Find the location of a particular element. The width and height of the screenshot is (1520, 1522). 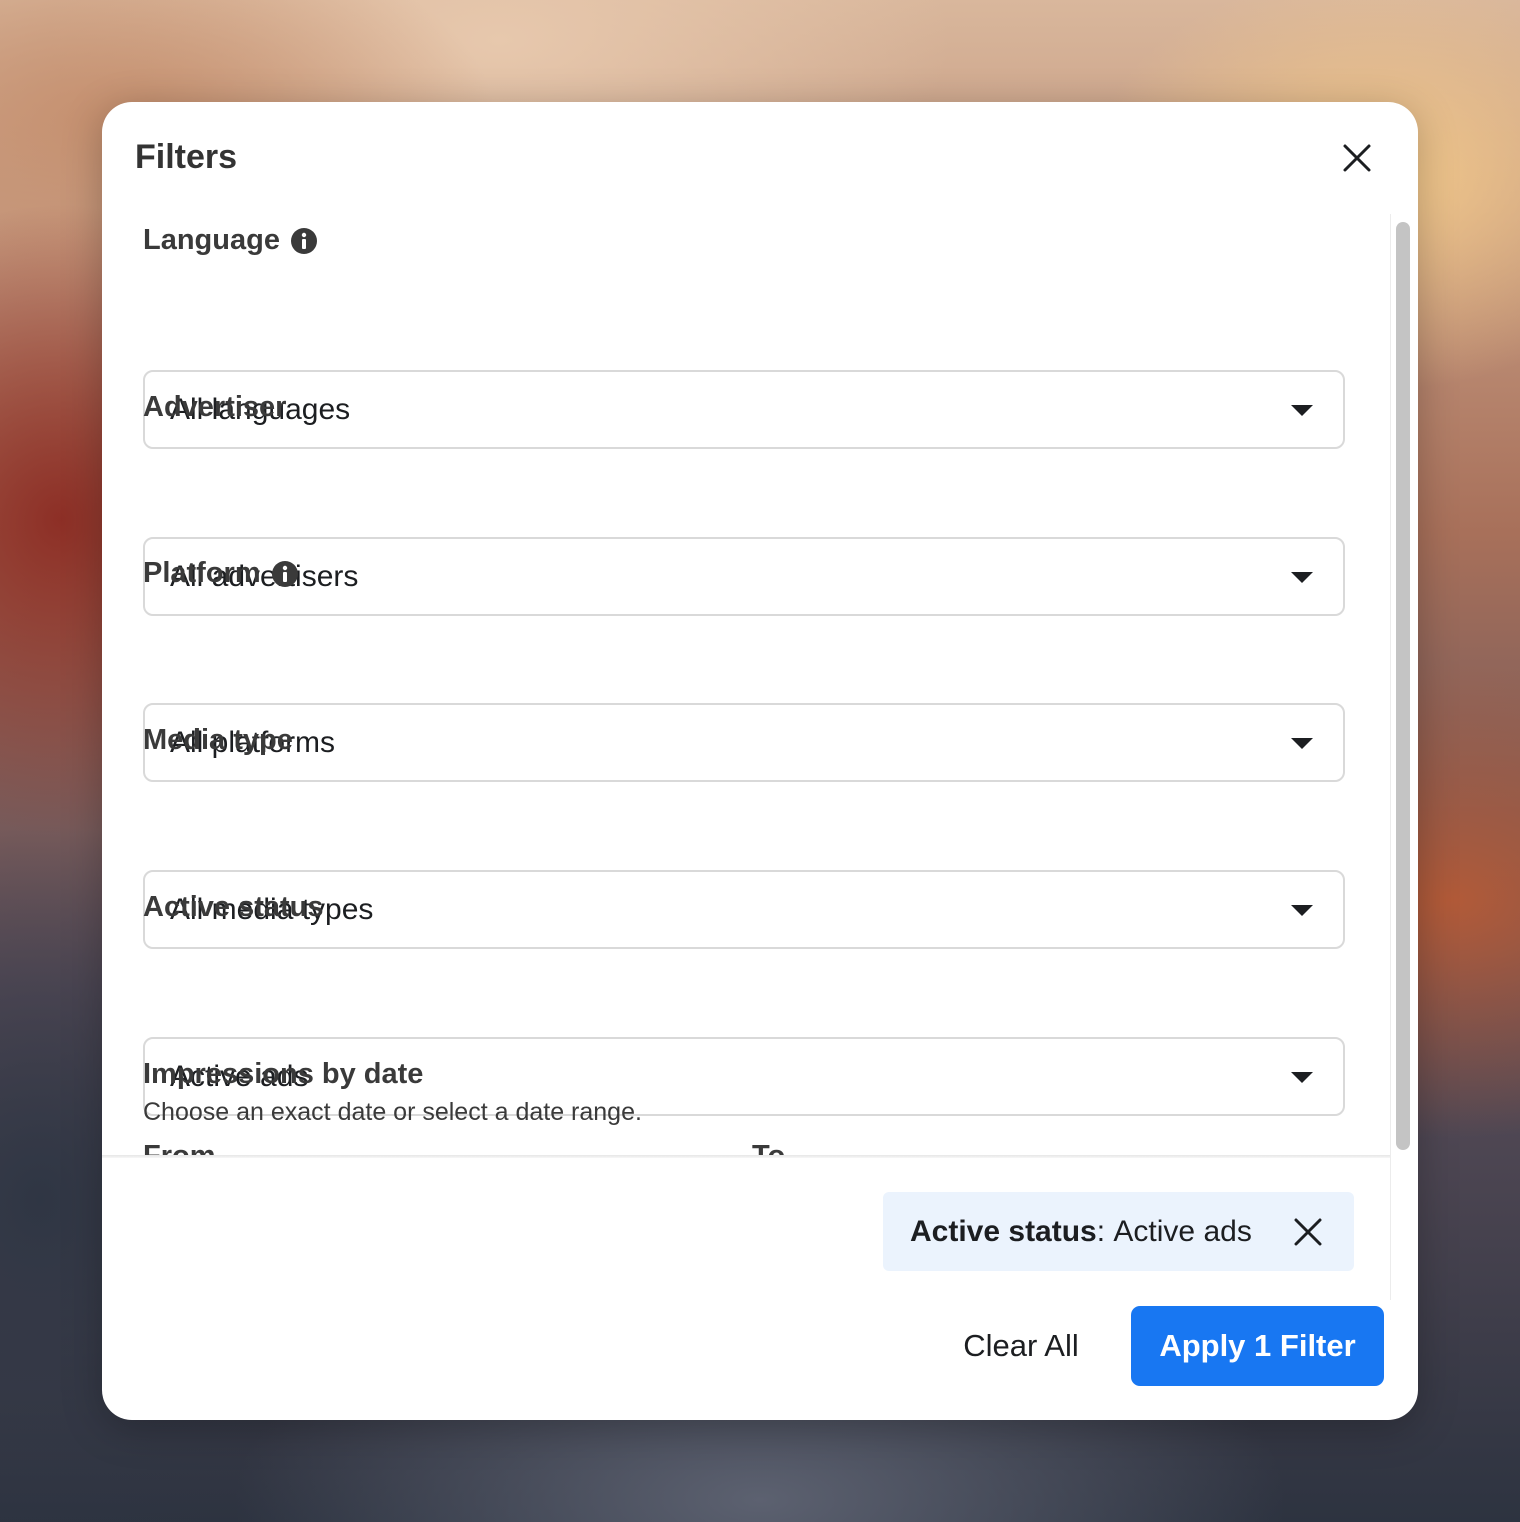

platform-label-text: Platform is located at coordinates (202, 573).